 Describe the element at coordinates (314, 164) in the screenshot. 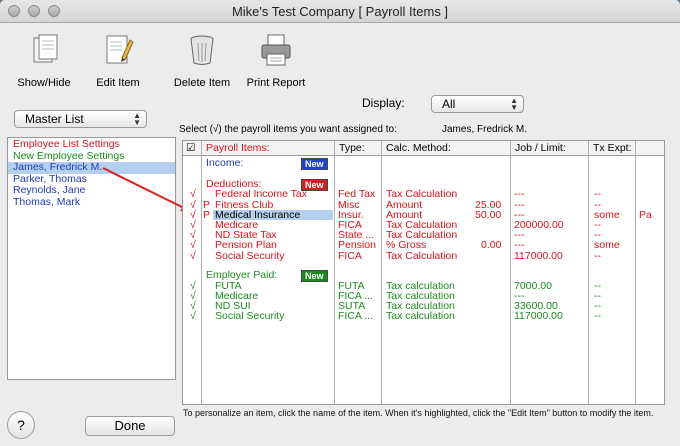

I see `income-new-button: New` at that location.